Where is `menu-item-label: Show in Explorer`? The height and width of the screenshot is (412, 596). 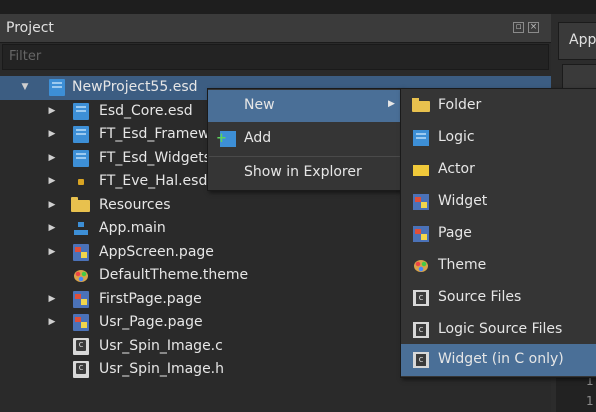 menu-item-label: Show in Explorer is located at coordinates (303, 172).